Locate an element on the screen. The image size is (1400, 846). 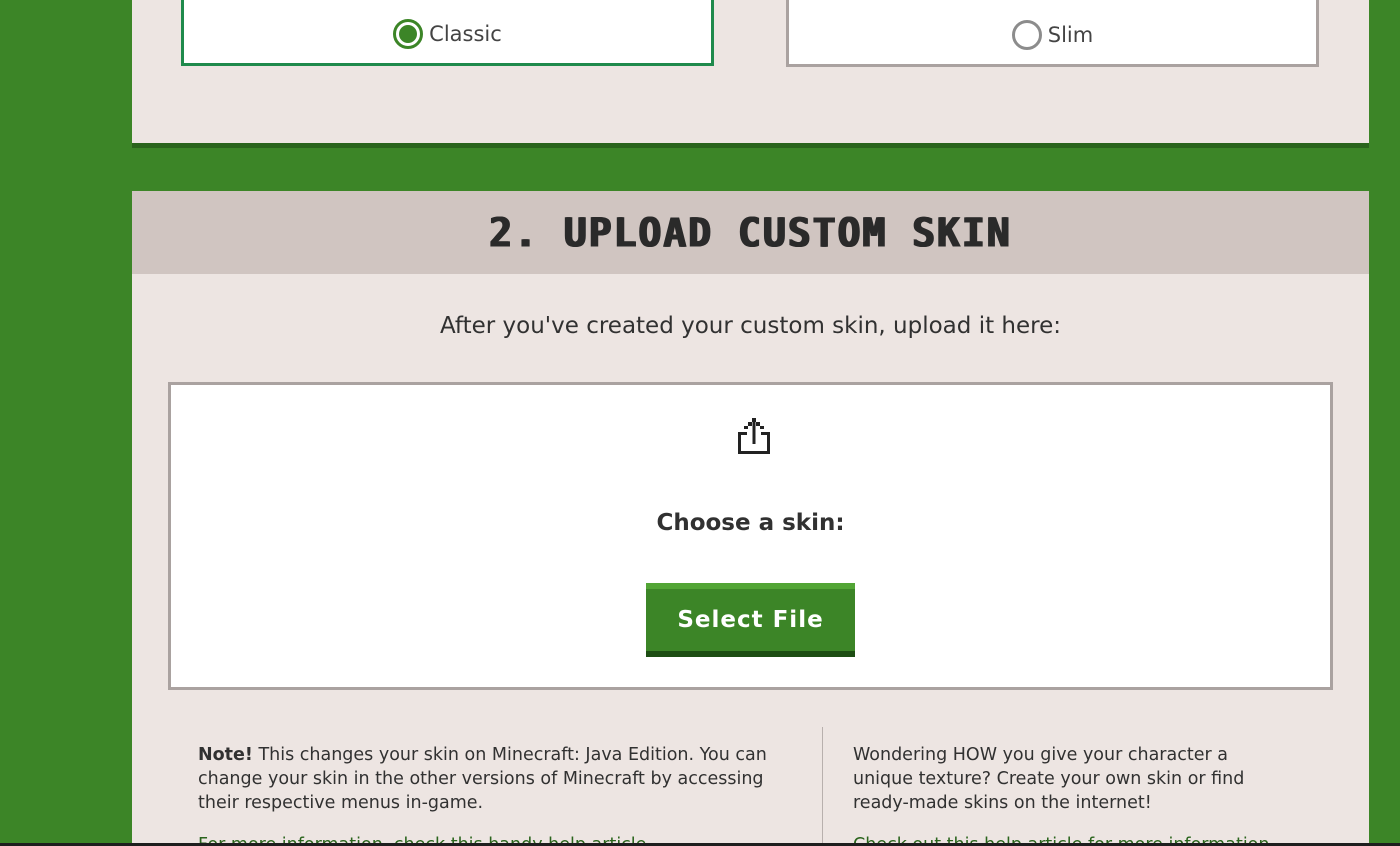
upload-title: 2. Upload Custom Skin is located at coordinates (750, 232).